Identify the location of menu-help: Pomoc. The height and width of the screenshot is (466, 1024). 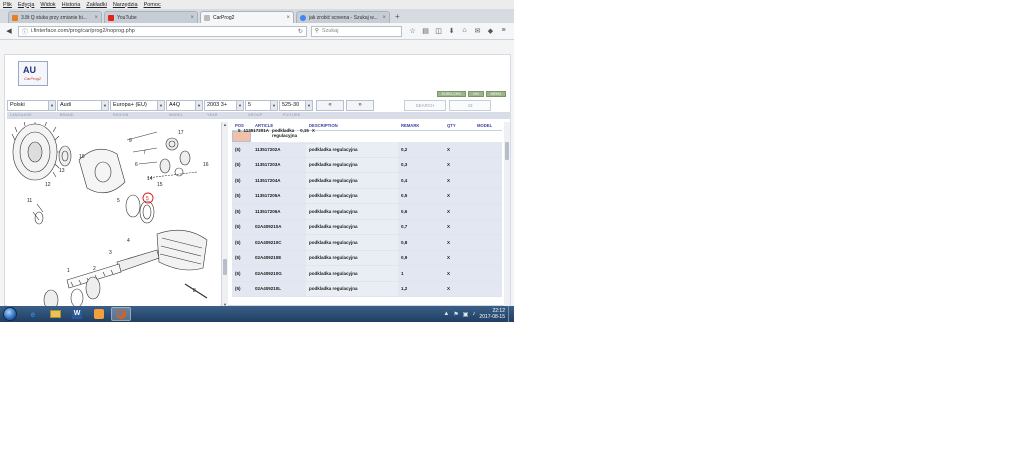
(152, 5).